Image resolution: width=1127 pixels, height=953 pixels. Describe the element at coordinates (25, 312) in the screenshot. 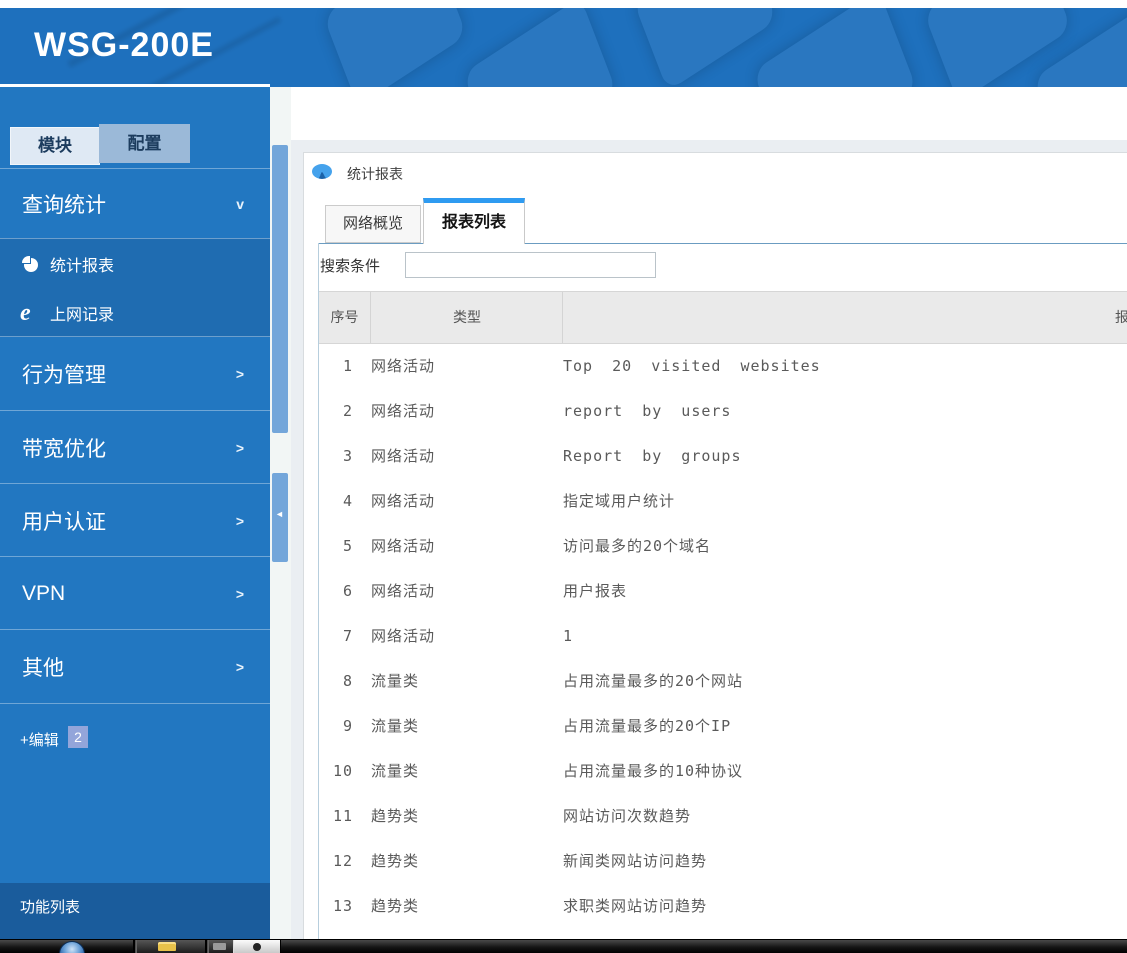

I see `ie-browser-icon: e` at that location.